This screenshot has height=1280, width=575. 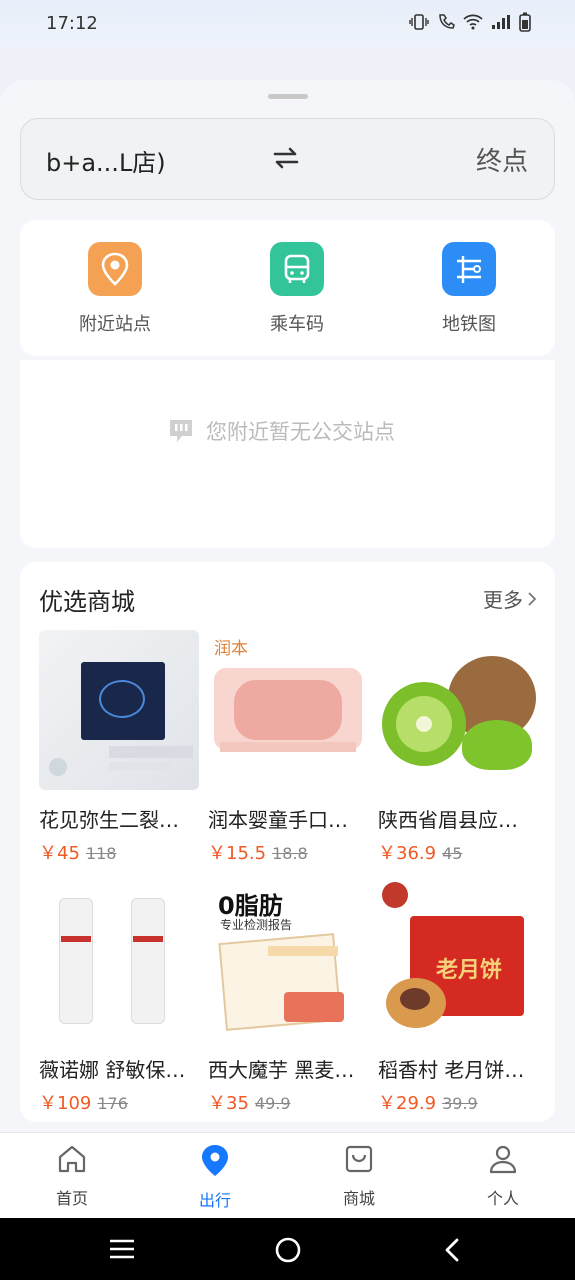 What do you see at coordinates (286, 820) in the screenshot?
I see `product-name: 润本婴童手口湿巾` at bounding box center [286, 820].